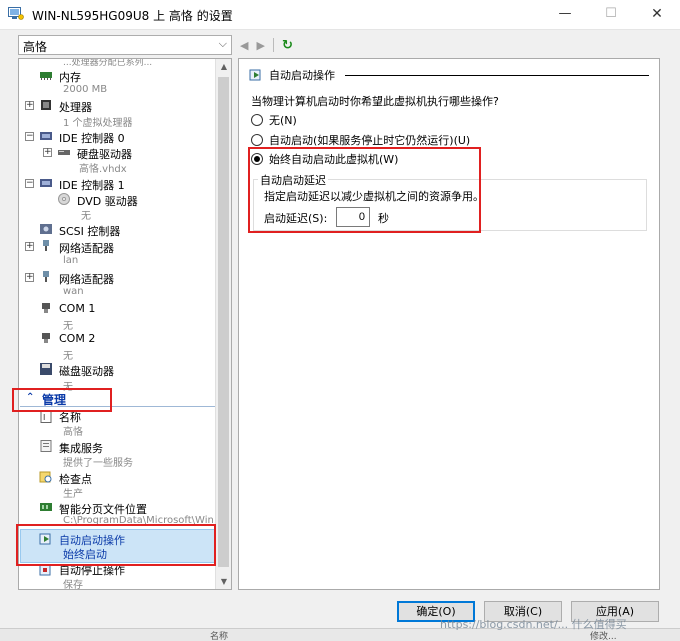  I want to click on svg-text: I, so click(44, 417).